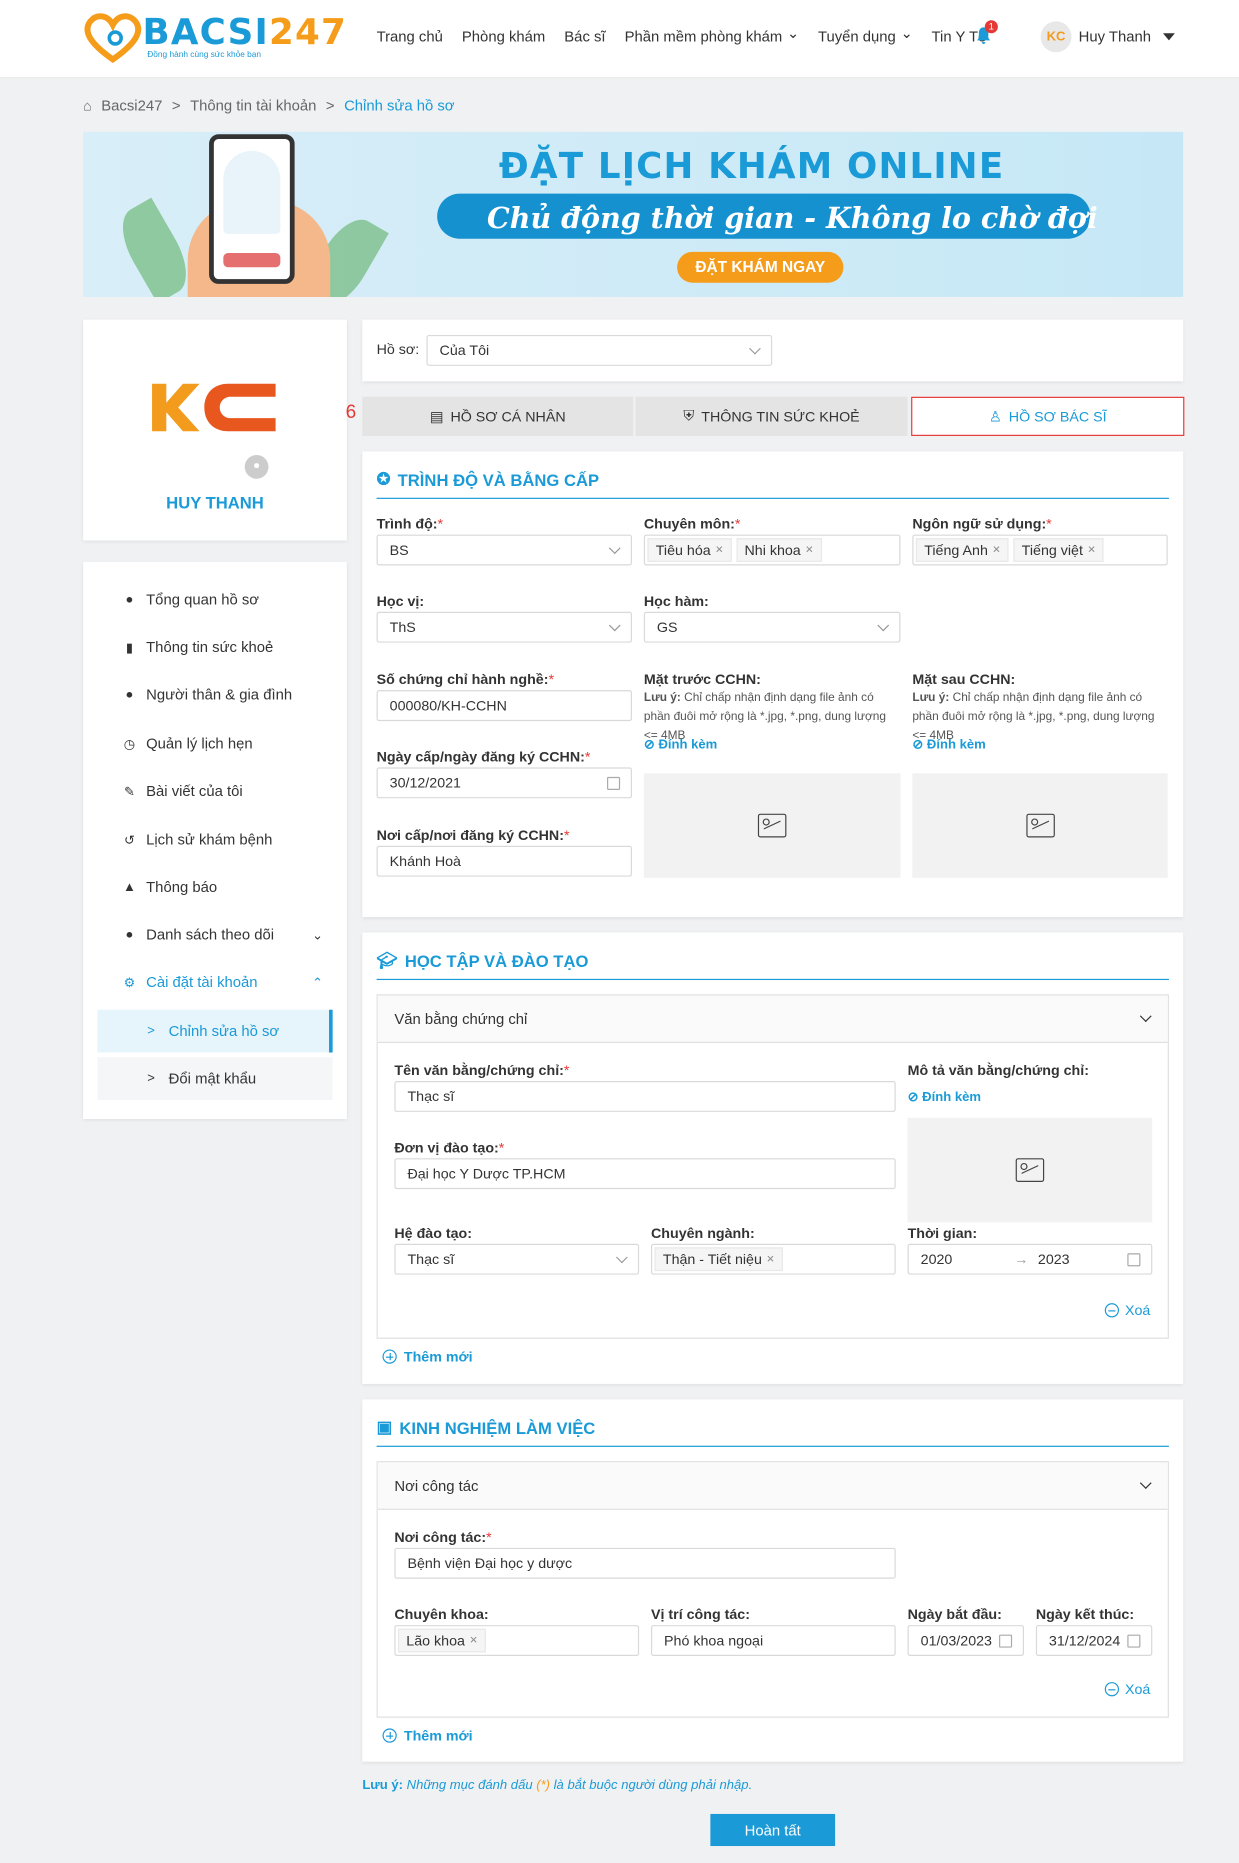  What do you see at coordinates (1134, 1260) in the screenshot?
I see `calendar-icon` at bounding box center [1134, 1260].